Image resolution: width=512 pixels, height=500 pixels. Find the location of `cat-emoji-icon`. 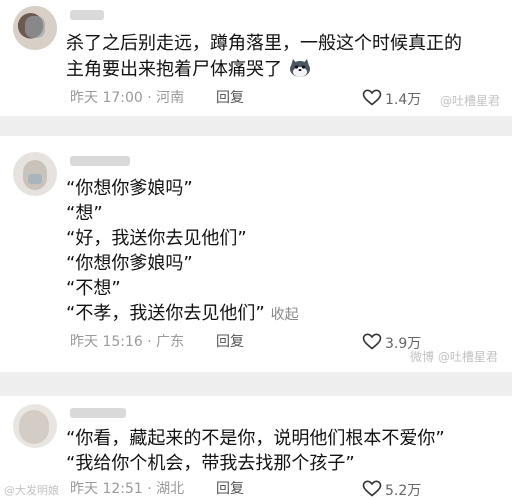

cat-emoji-icon is located at coordinates (300, 71).